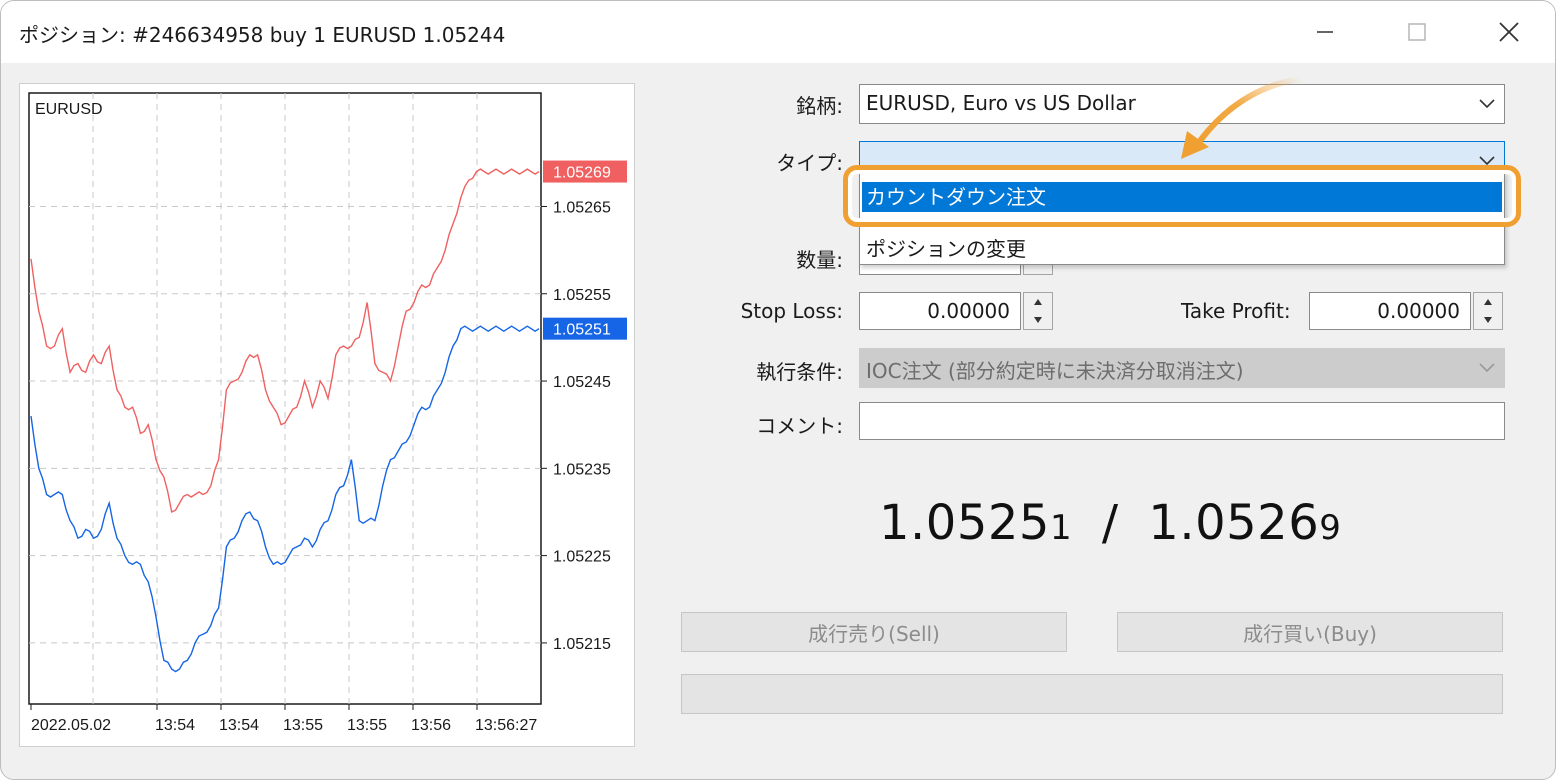  I want to click on stoploss-down-button, so click(1038, 320).